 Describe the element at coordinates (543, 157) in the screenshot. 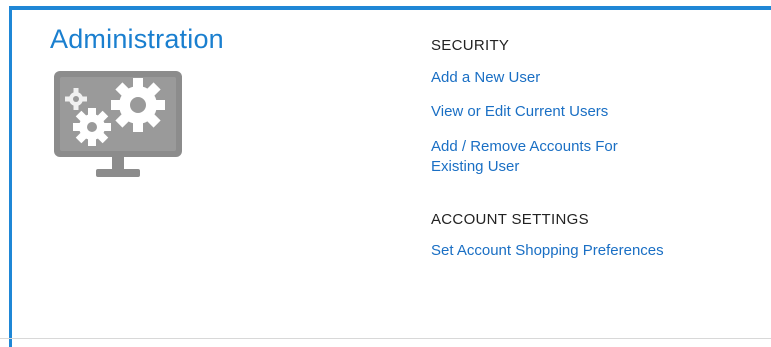

I see `add-remove-accounts-link: Add / Remove Accounts For Existing User` at that location.